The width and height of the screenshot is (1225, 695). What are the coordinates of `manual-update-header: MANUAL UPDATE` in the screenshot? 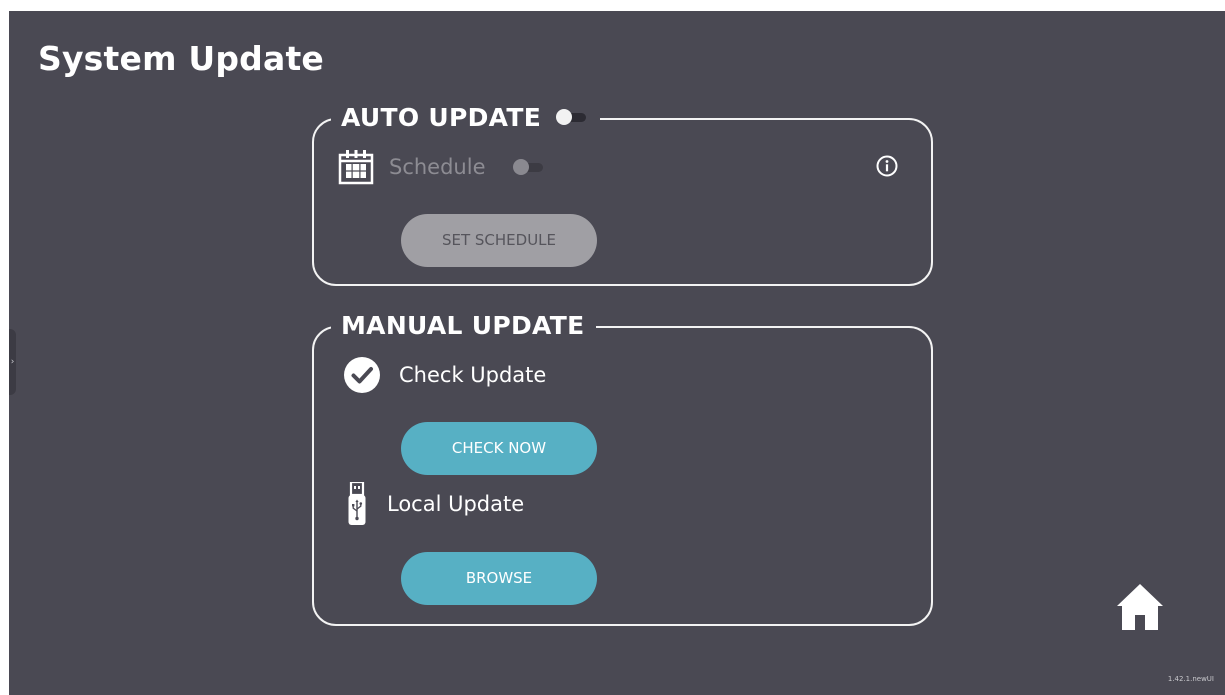 It's located at (464, 325).